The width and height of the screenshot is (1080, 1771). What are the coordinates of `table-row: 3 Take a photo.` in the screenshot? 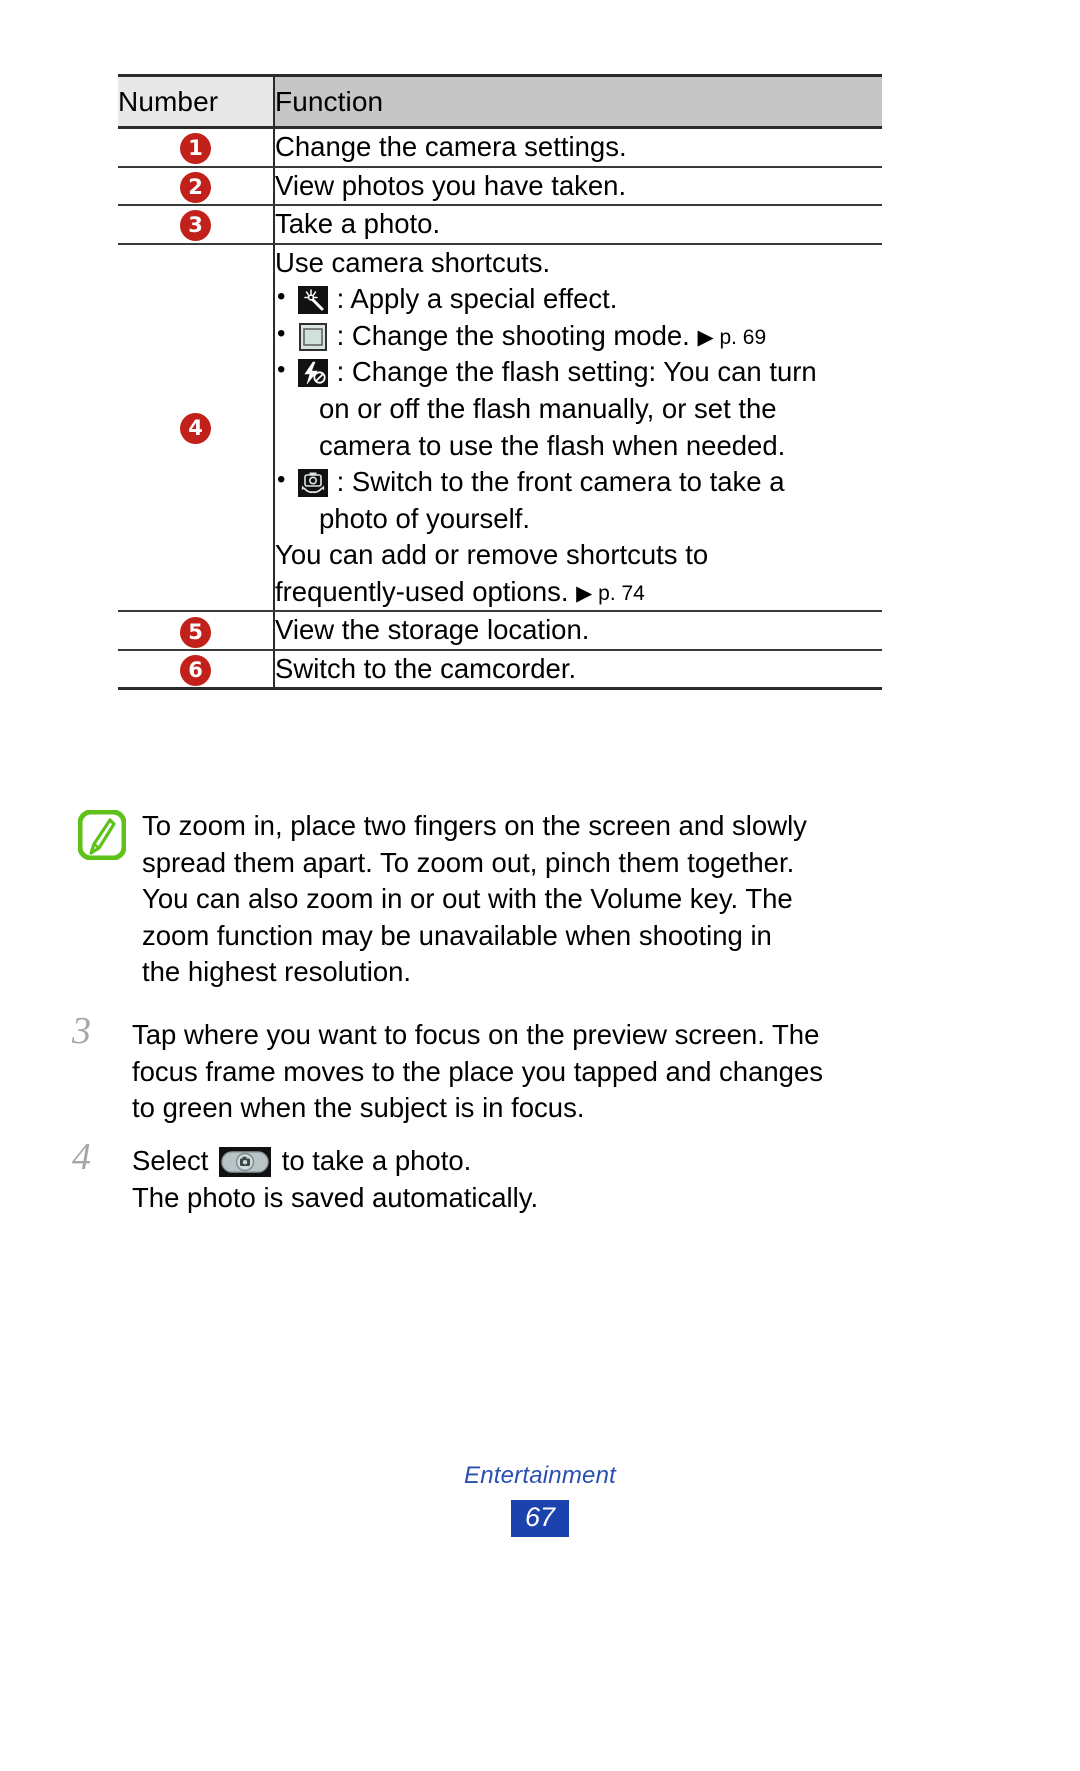 It's located at (500, 225).